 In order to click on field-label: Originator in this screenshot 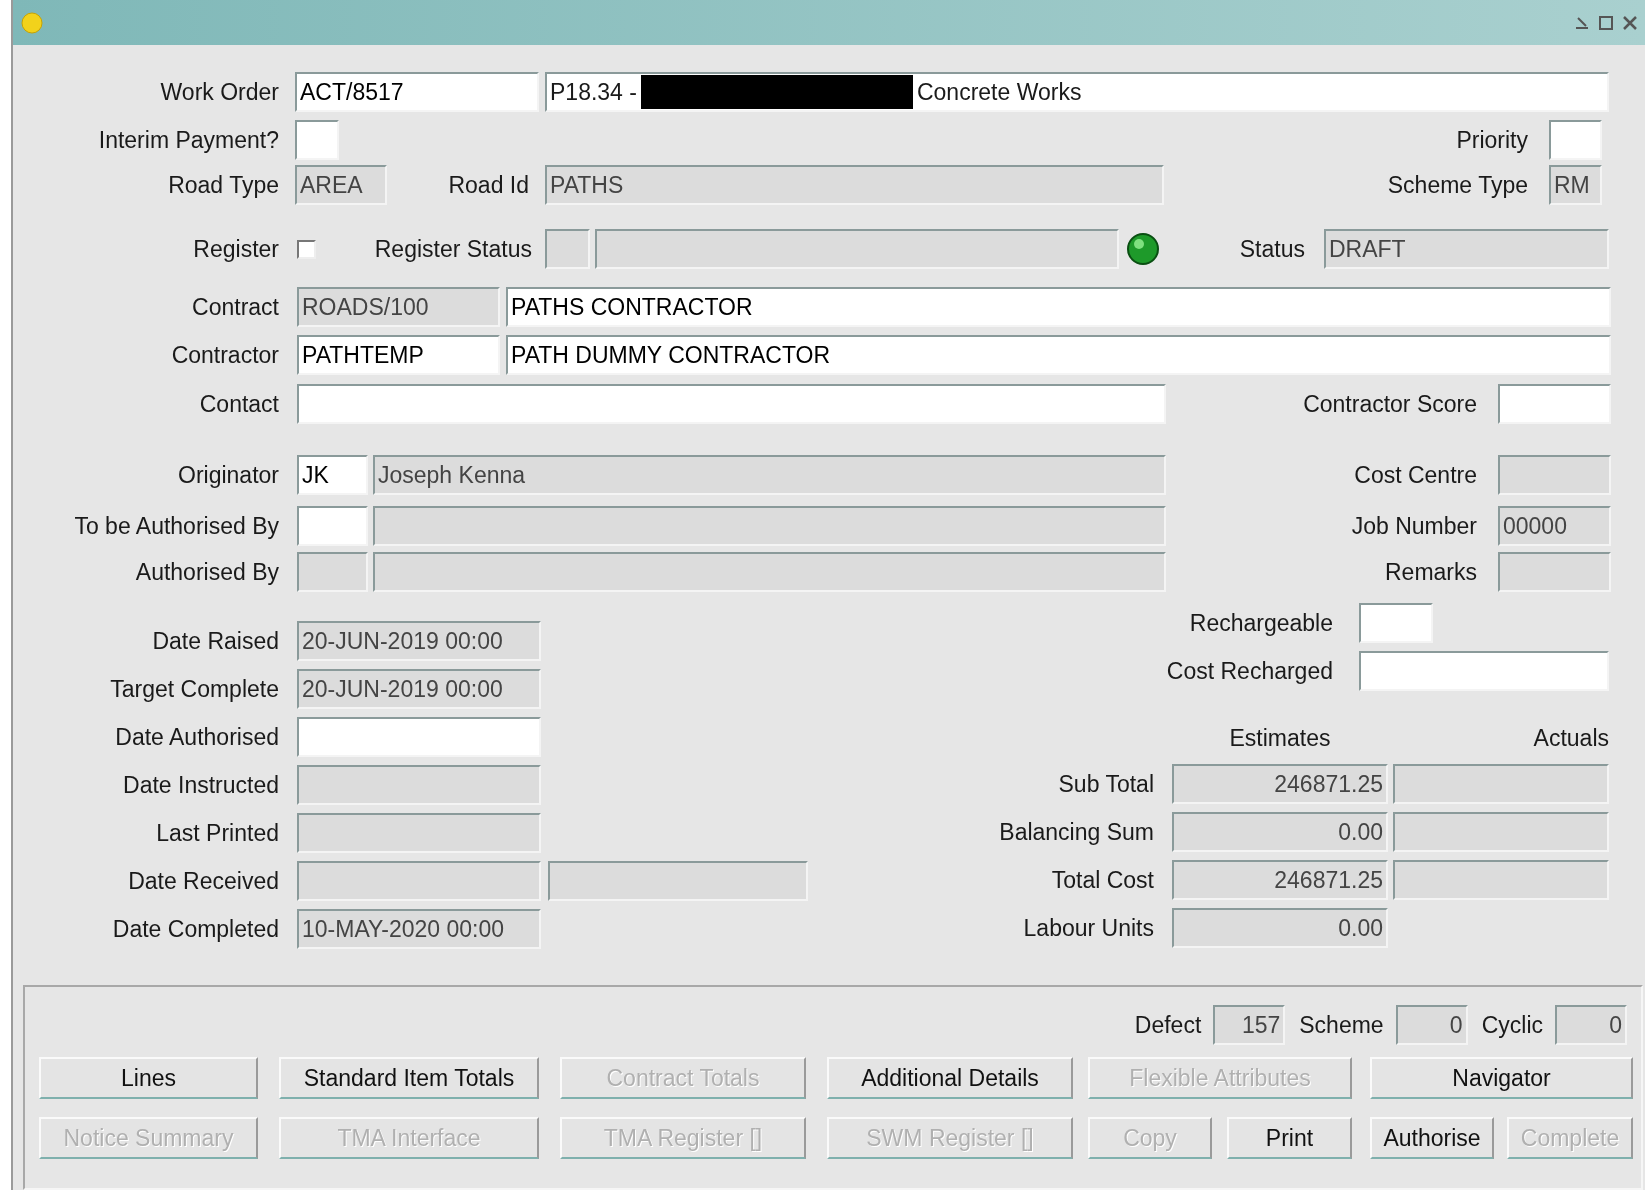, I will do `click(228, 475)`.